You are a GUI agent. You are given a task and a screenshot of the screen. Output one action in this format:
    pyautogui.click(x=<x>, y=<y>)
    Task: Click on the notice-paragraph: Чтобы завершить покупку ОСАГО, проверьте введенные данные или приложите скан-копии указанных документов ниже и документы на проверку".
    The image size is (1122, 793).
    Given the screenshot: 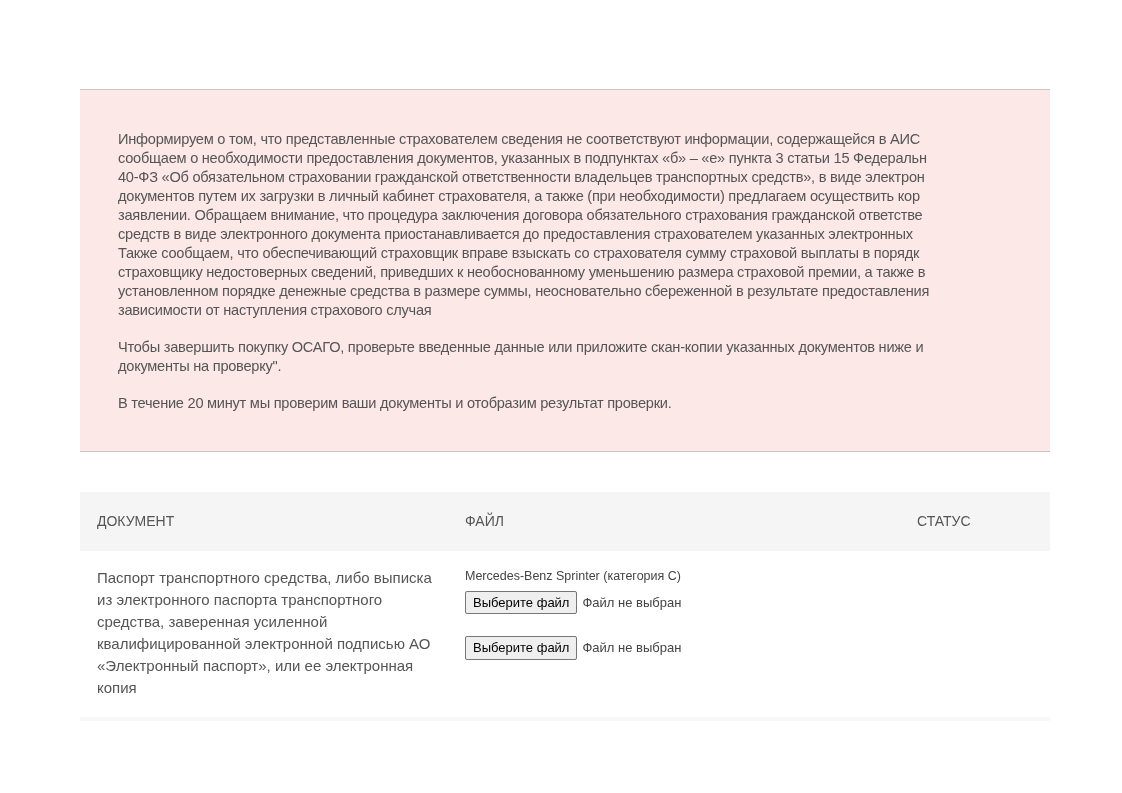 What is the action you would take?
    pyautogui.click(x=521, y=357)
    